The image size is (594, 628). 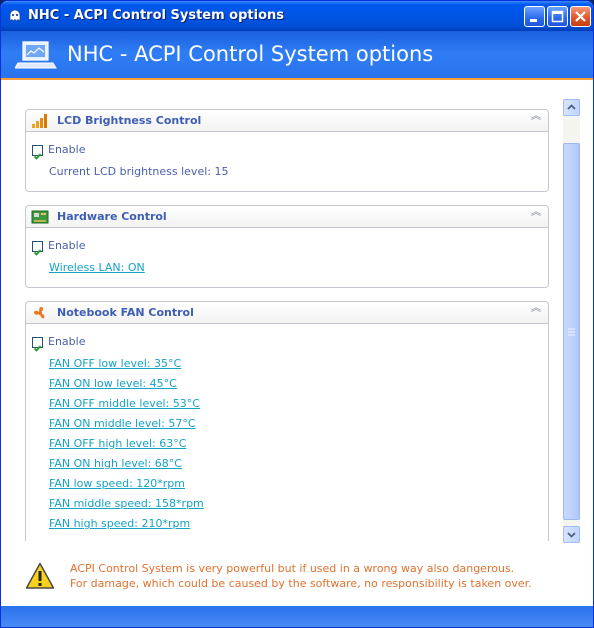 I want to click on fan-enable-checkbox, so click(x=37, y=344).